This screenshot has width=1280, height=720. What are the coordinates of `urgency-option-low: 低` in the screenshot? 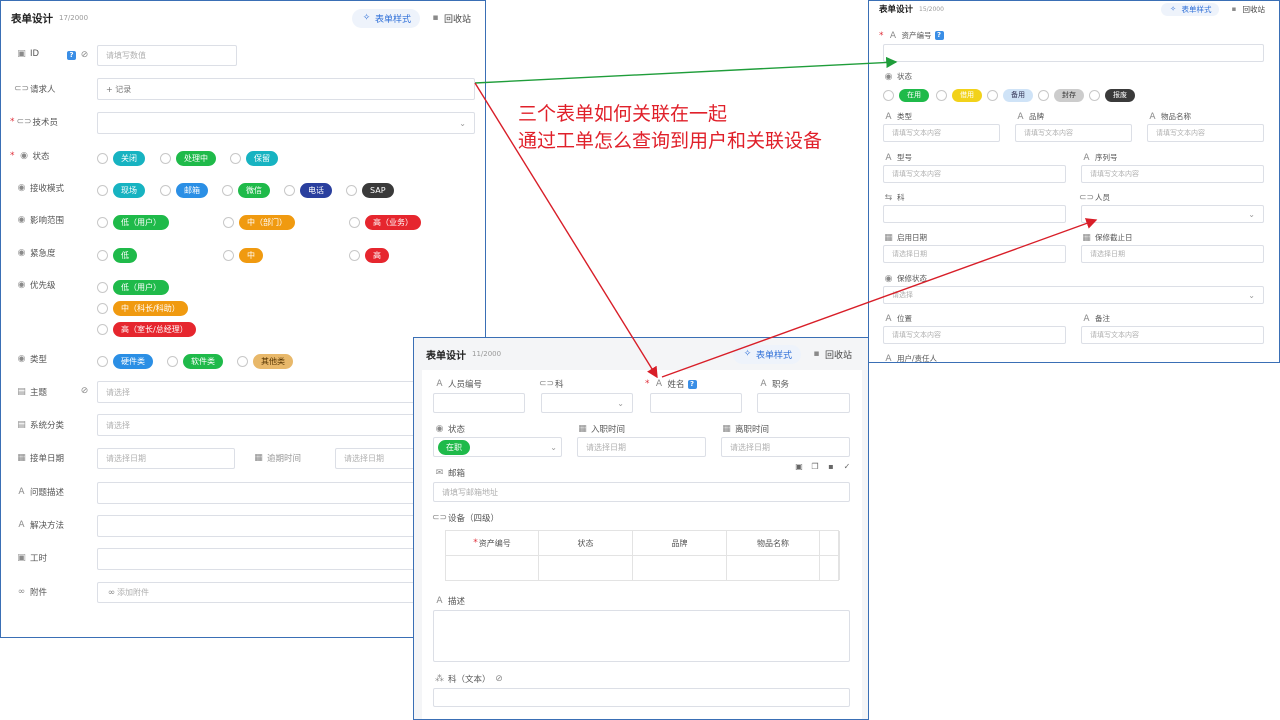 It's located at (117, 255).